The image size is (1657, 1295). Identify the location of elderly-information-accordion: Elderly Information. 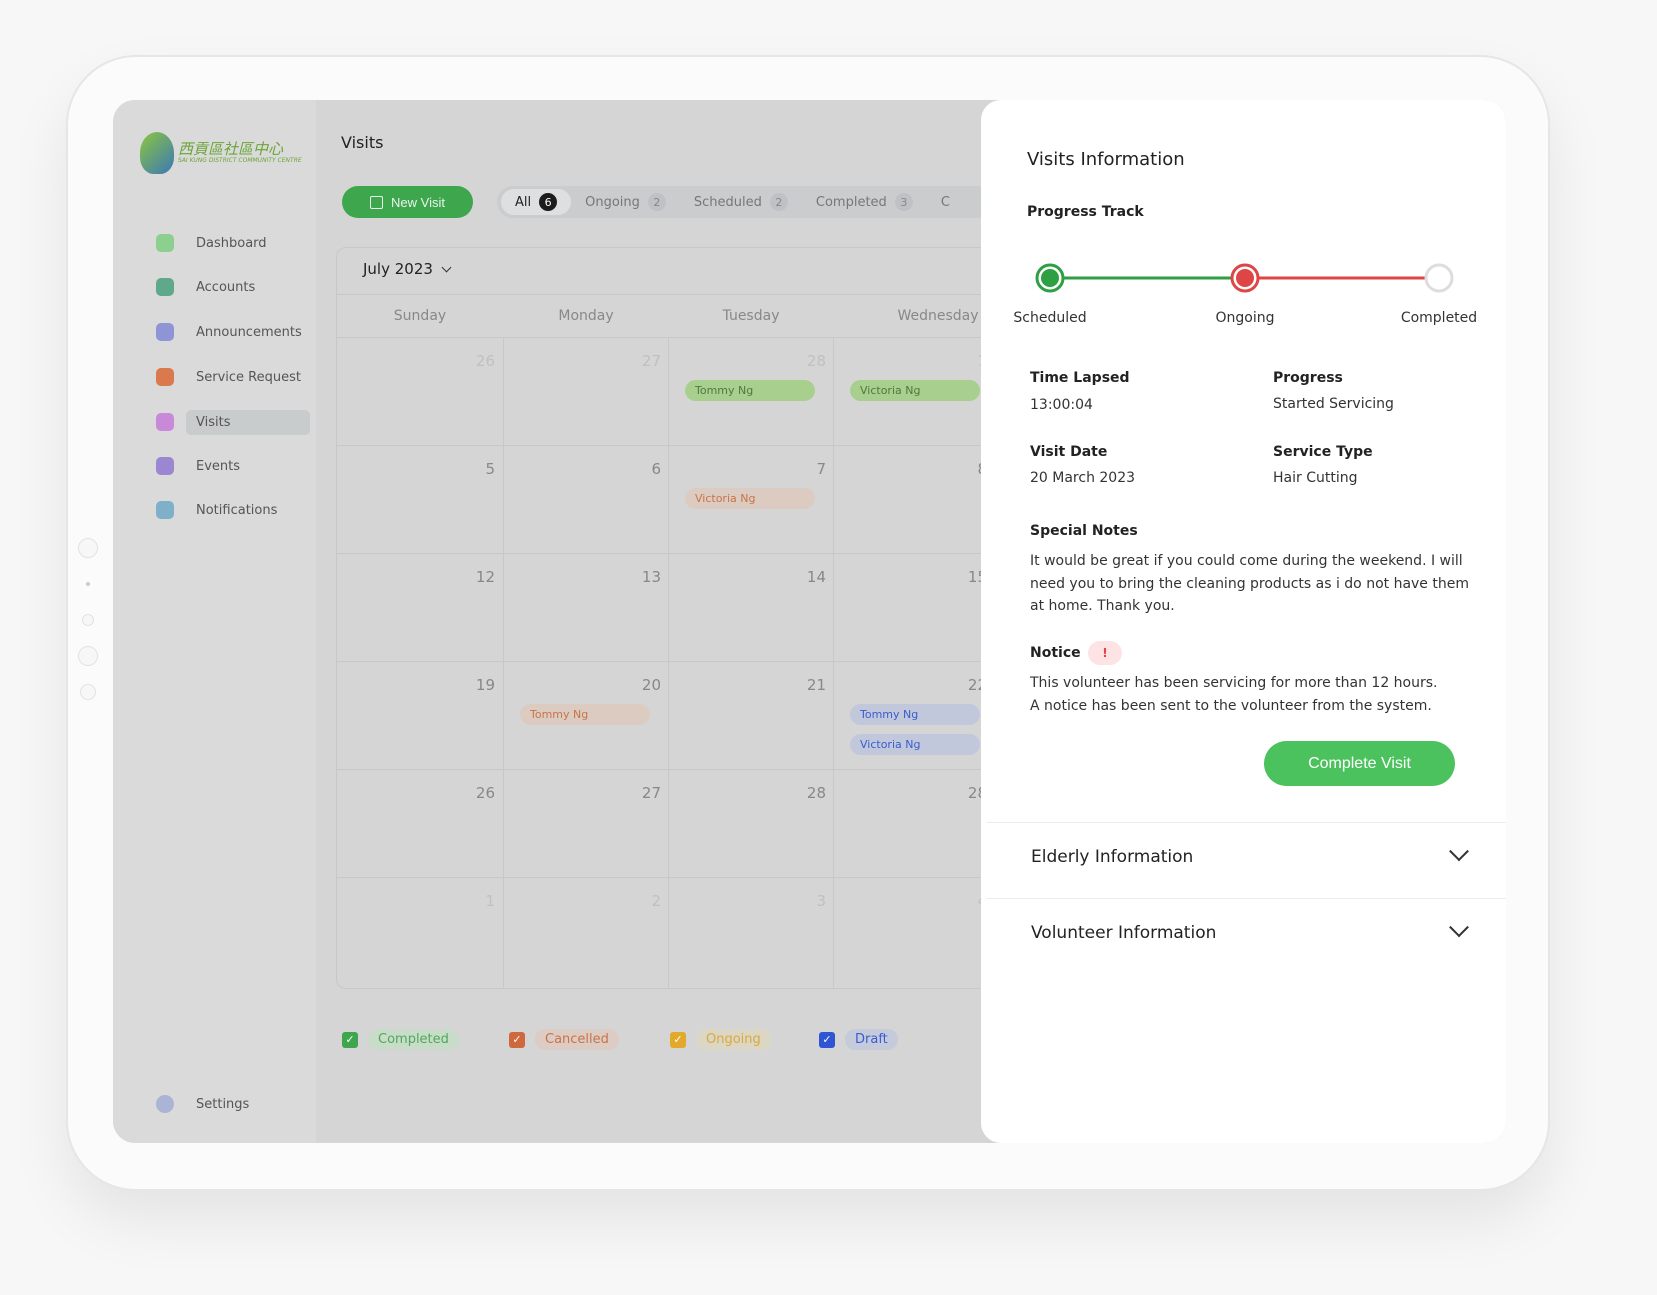
(1250, 854).